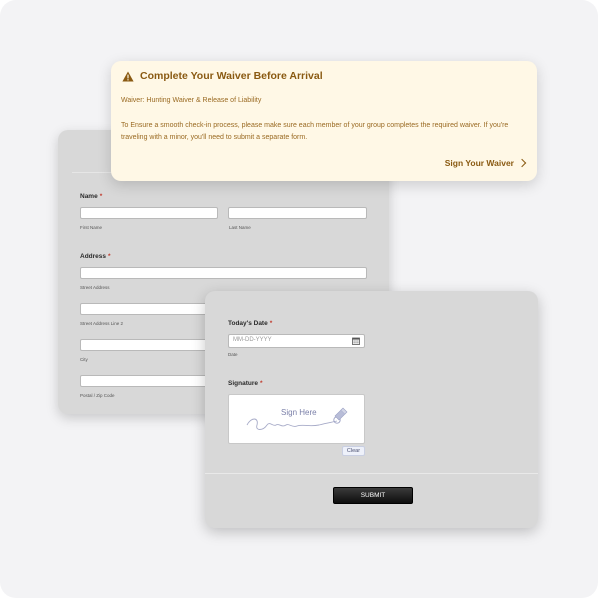 This screenshot has height=598, width=598. Describe the element at coordinates (95, 256) in the screenshot. I see `address-label: Address *` at that location.